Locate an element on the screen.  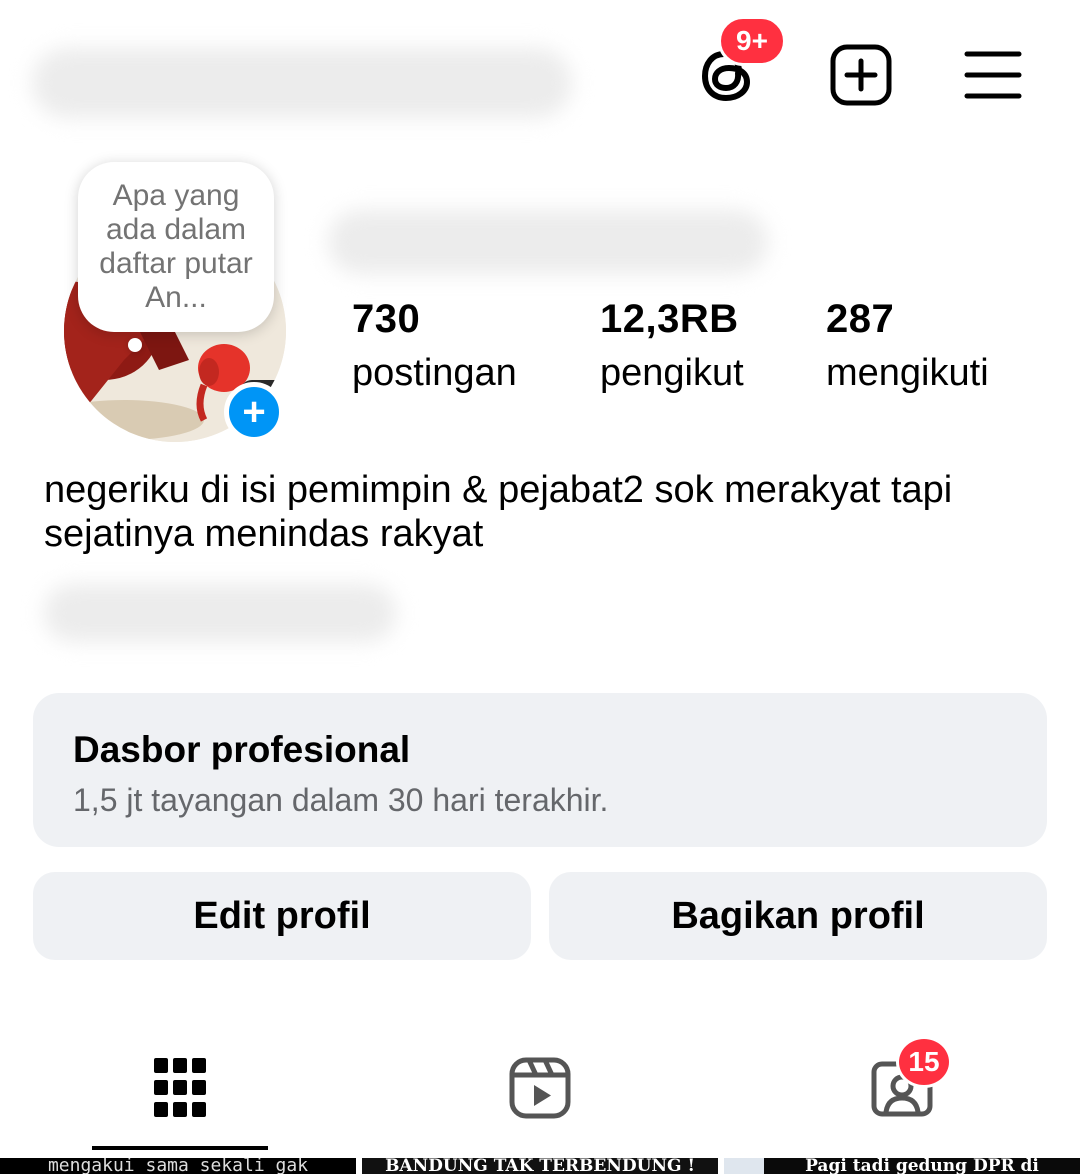
dashboard-subtitle: 1,5 jt tayangan dalam 30 hari terakhir. is located at coordinates (341, 800).